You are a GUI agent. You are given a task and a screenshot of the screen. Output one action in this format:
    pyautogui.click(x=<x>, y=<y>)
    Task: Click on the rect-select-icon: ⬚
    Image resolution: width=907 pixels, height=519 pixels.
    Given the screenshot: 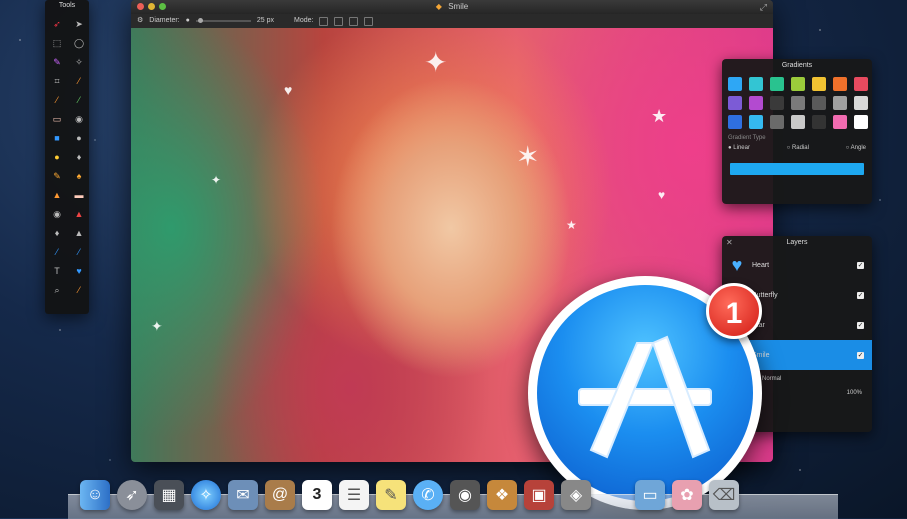 What is the action you would take?
    pyautogui.click(x=57, y=43)
    